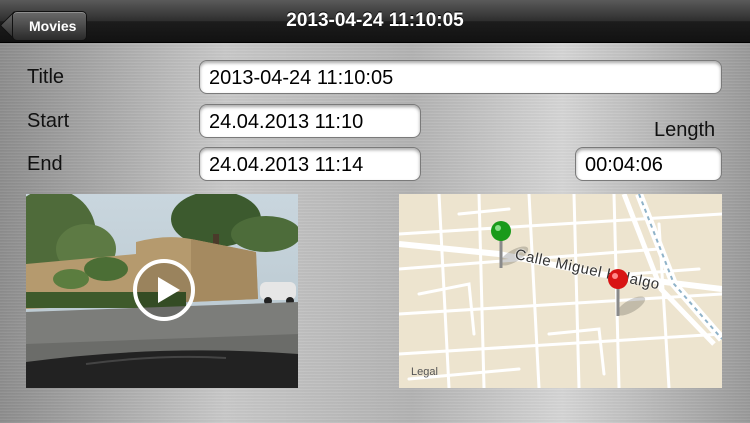  I want to click on back-button-movies: Movies, so click(48, 23).